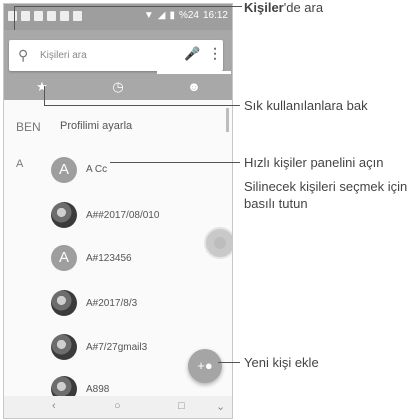 Image resolution: width=420 pixels, height=420 pixels. I want to click on search-annotation: Kişiler'de ara, so click(283, 7).